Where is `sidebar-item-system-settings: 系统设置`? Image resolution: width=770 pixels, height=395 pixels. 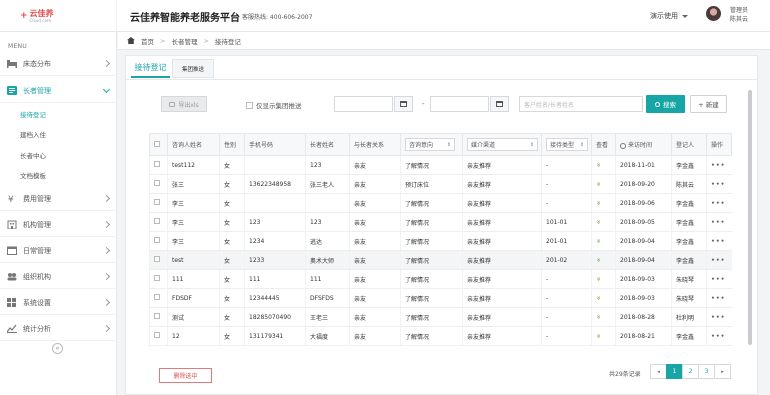
sidebar-item-system-settings: 系统设置 is located at coordinates (58, 303).